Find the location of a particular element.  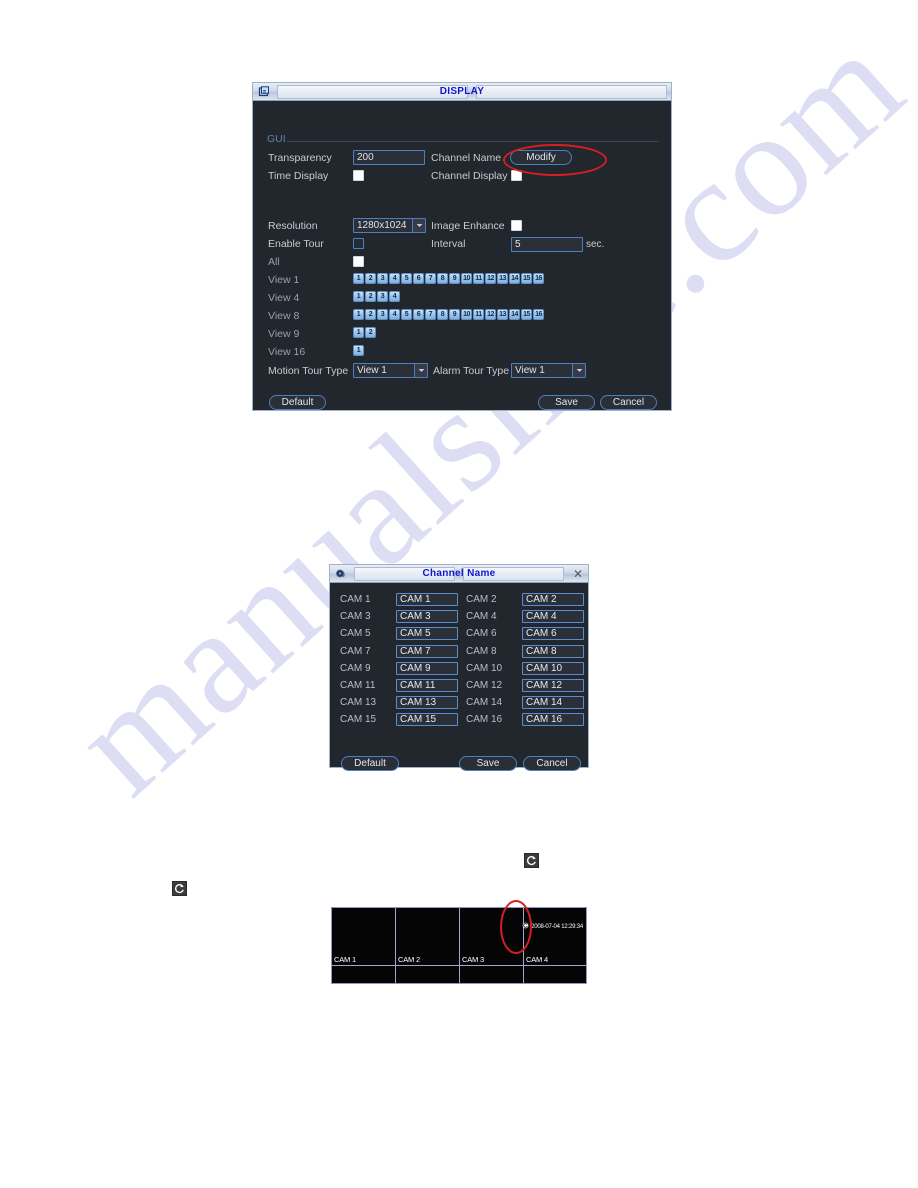

channel-display-checkbox is located at coordinates (516, 175).